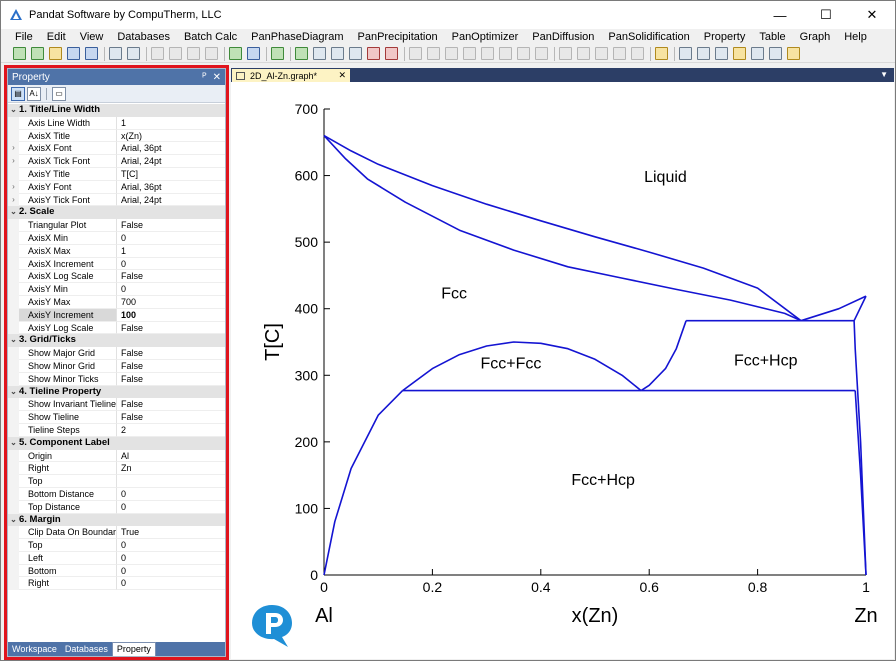  I want to click on property-category: ⌄ 3. Grid/Ticks, so click(116, 341).